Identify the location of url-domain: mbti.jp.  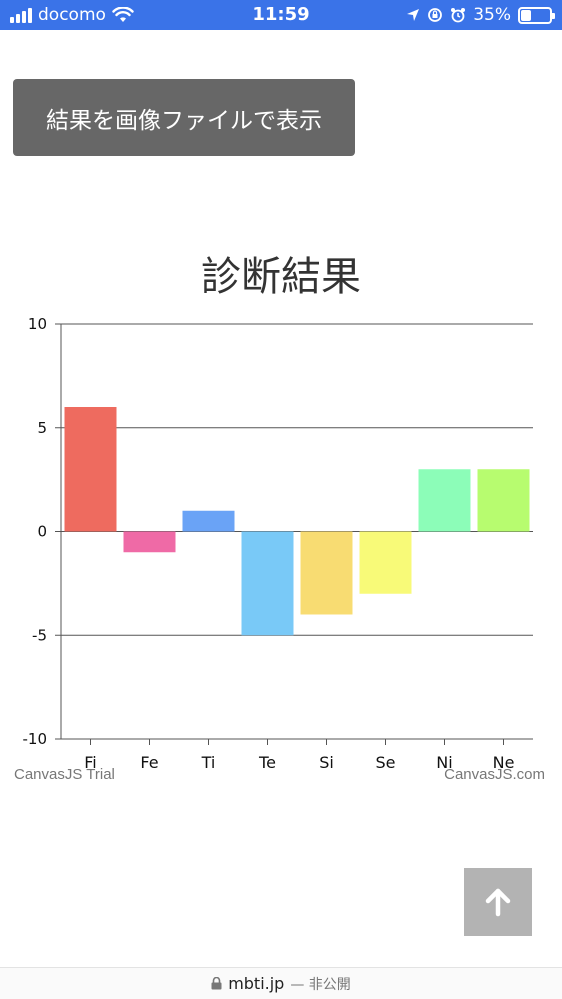
(256, 983).